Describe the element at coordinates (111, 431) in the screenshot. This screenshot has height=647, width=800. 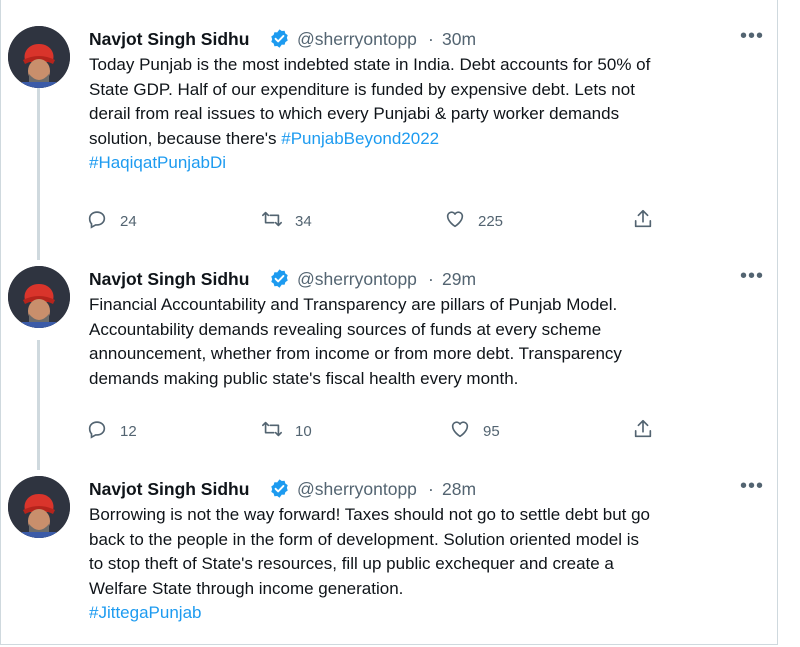
I see `reply-button: 12` at that location.